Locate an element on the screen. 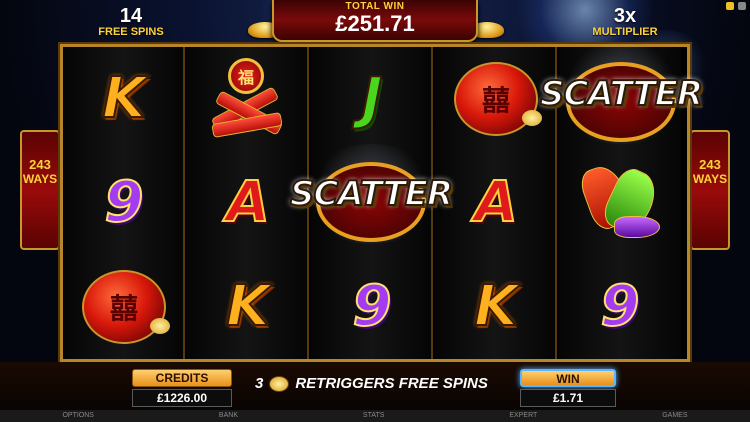  symbol-cell: J is located at coordinates (372, 99).